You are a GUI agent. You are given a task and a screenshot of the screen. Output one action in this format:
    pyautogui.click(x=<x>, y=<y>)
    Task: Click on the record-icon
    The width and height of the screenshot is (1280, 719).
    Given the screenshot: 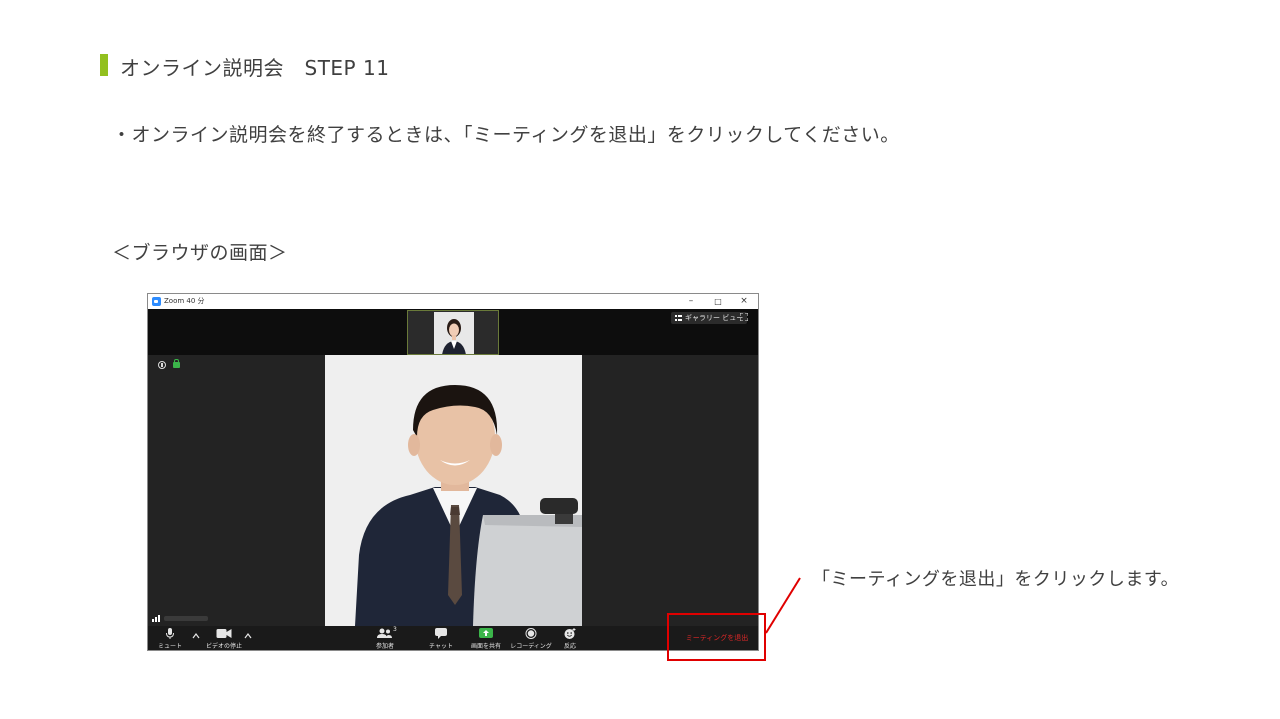 What is the action you would take?
    pyautogui.click(x=531, y=633)
    